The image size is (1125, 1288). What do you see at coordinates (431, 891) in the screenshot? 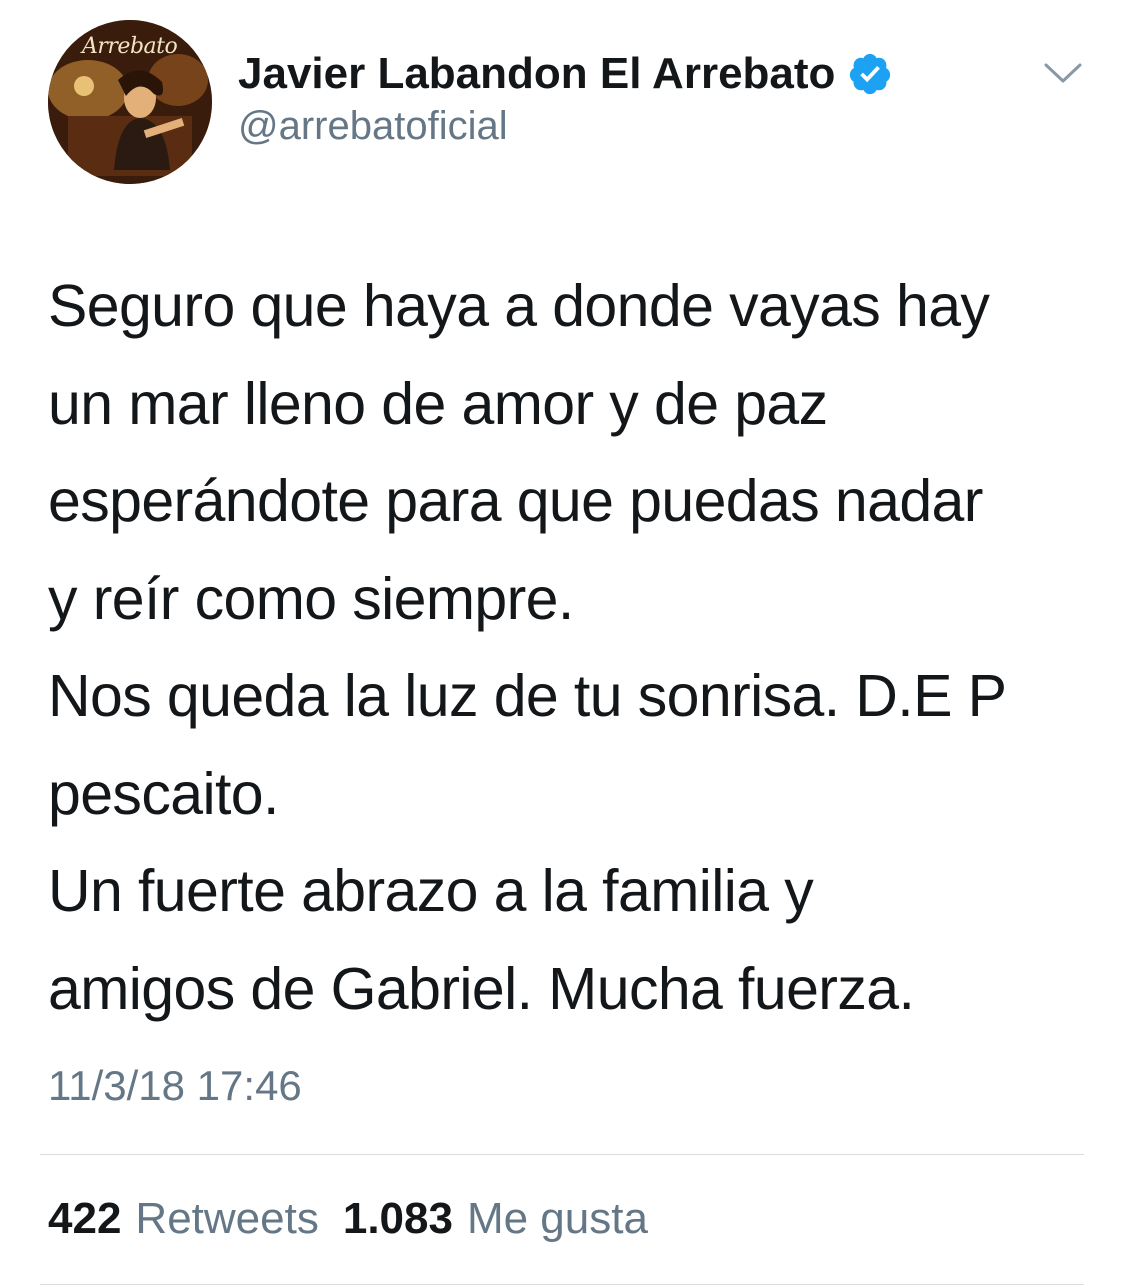
I see `tweet-text-line: Un fuerte abrazo a la familia y` at bounding box center [431, 891].